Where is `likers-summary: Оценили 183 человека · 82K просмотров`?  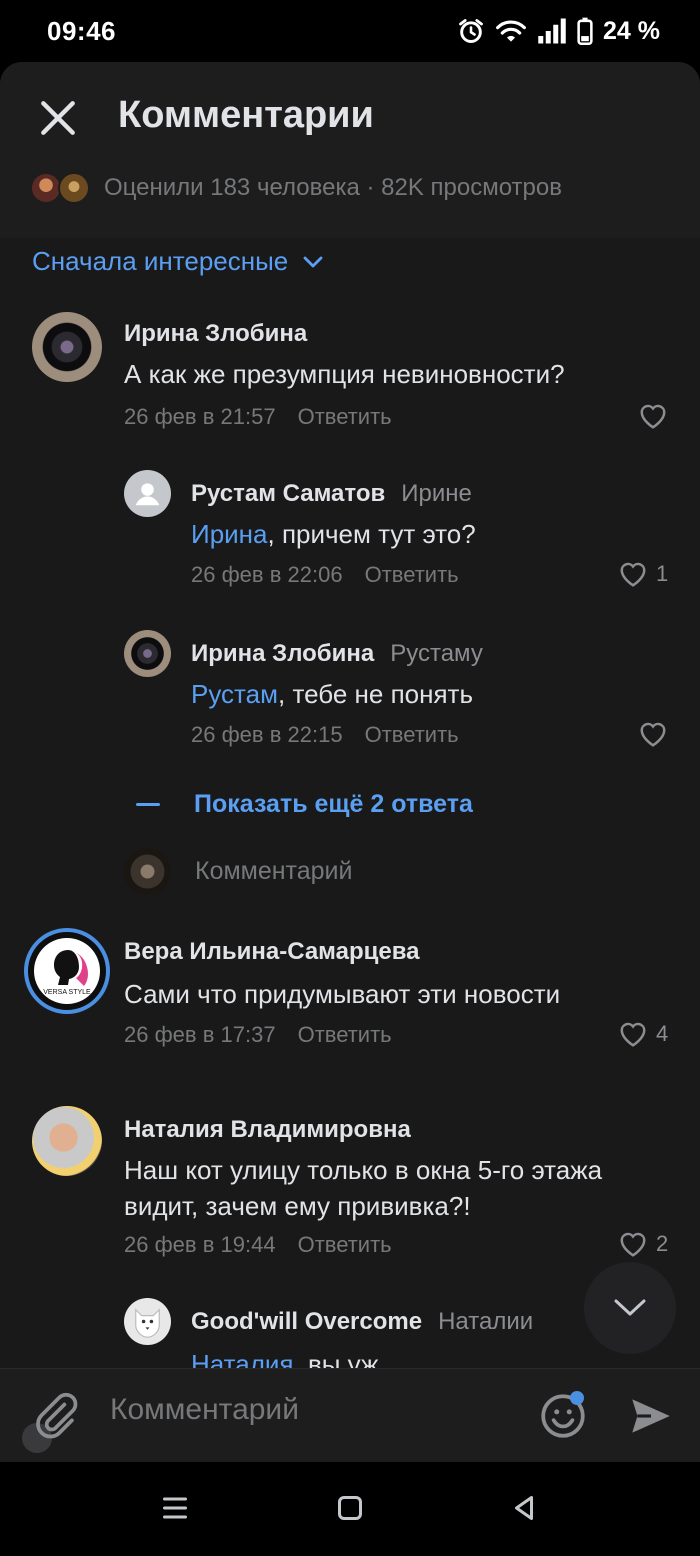
likers-summary: Оценили 183 человека · 82K просмотров is located at coordinates (296, 188).